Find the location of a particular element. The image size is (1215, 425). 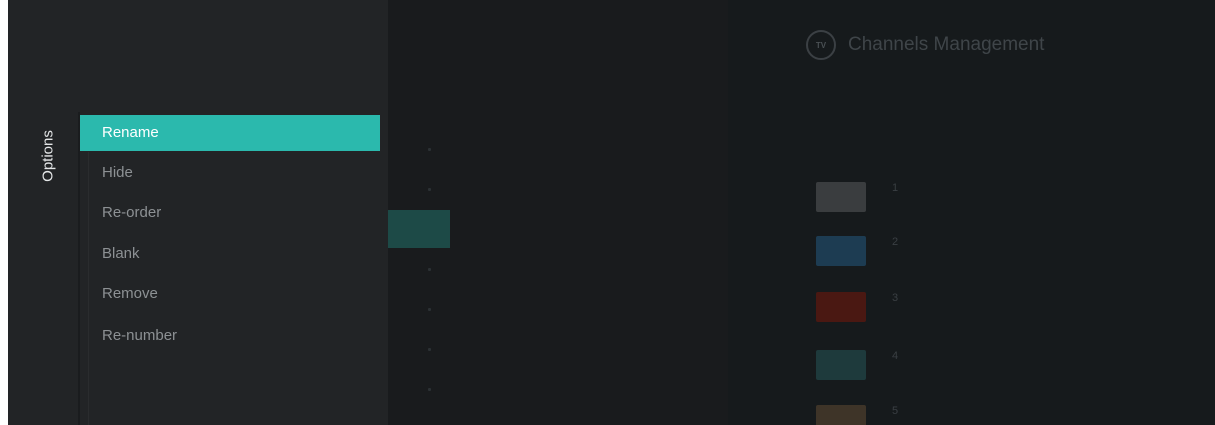

channel-number: 4 is located at coordinates (895, 356).